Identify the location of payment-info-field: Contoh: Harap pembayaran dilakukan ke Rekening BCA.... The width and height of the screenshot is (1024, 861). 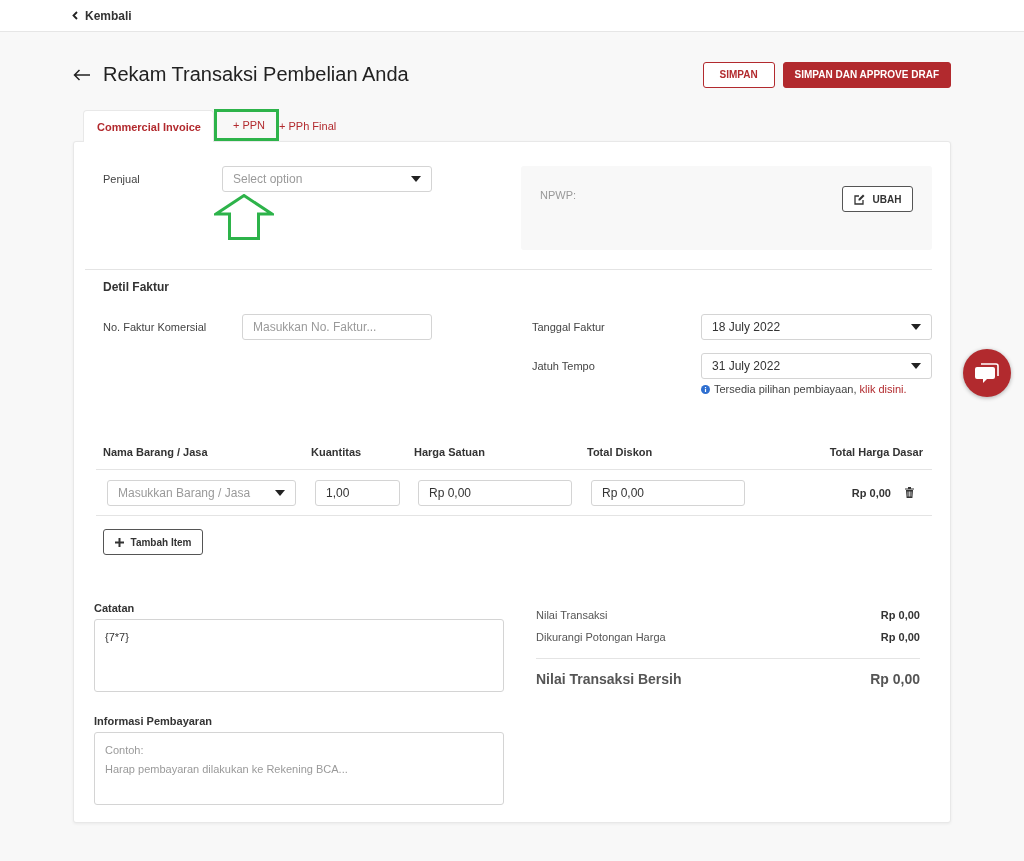
(299, 768).